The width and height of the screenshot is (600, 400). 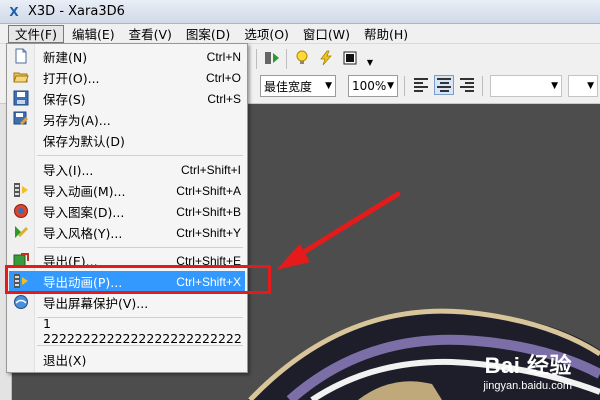 I want to click on import-design-icon, so click(x=21, y=211).